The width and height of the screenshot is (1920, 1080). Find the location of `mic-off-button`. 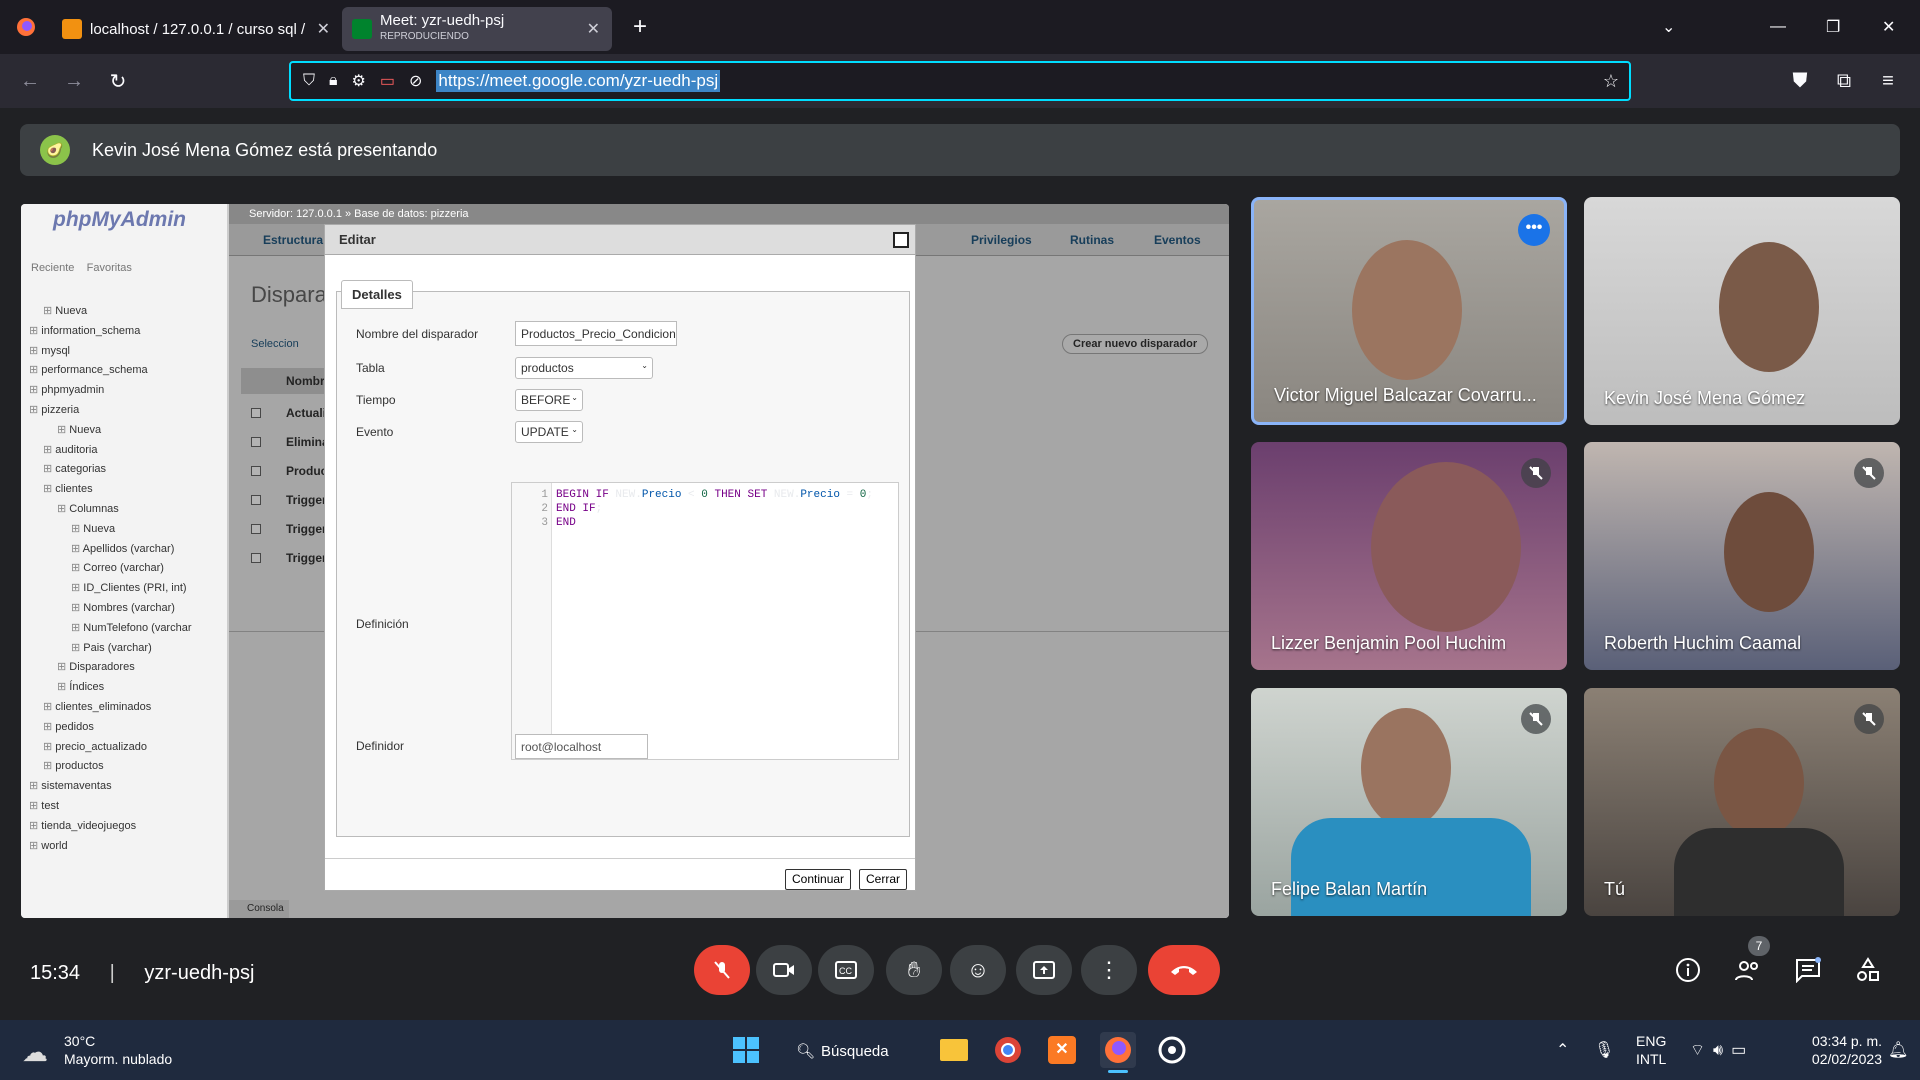

mic-off-button is located at coordinates (722, 970).